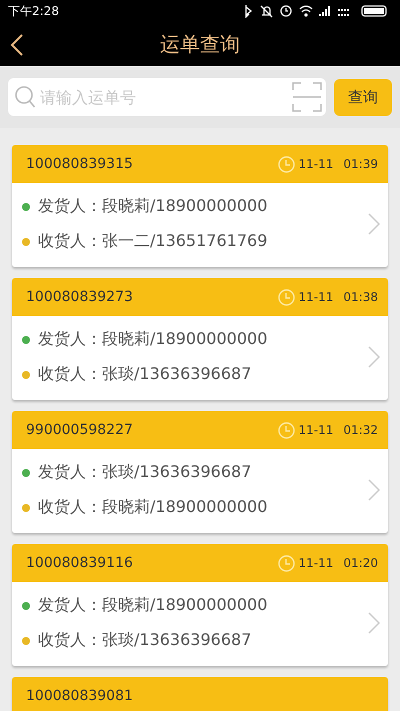 The image size is (400, 711). Describe the element at coordinates (200, 694) in the screenshot. I see `waybill-card: 100080839081` at that location.